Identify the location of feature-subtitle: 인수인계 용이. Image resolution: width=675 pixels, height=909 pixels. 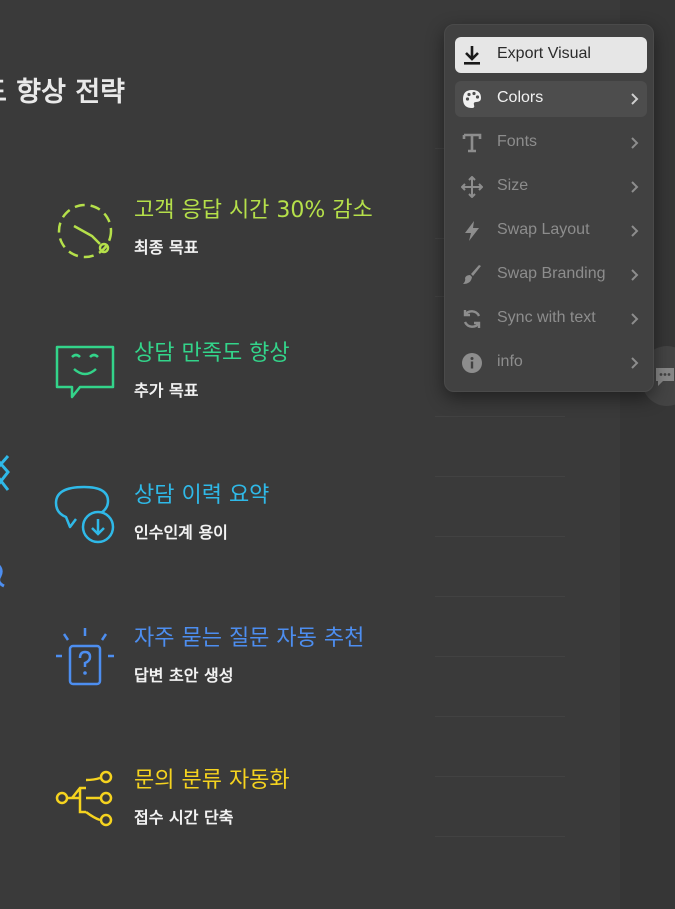
(181, 532).